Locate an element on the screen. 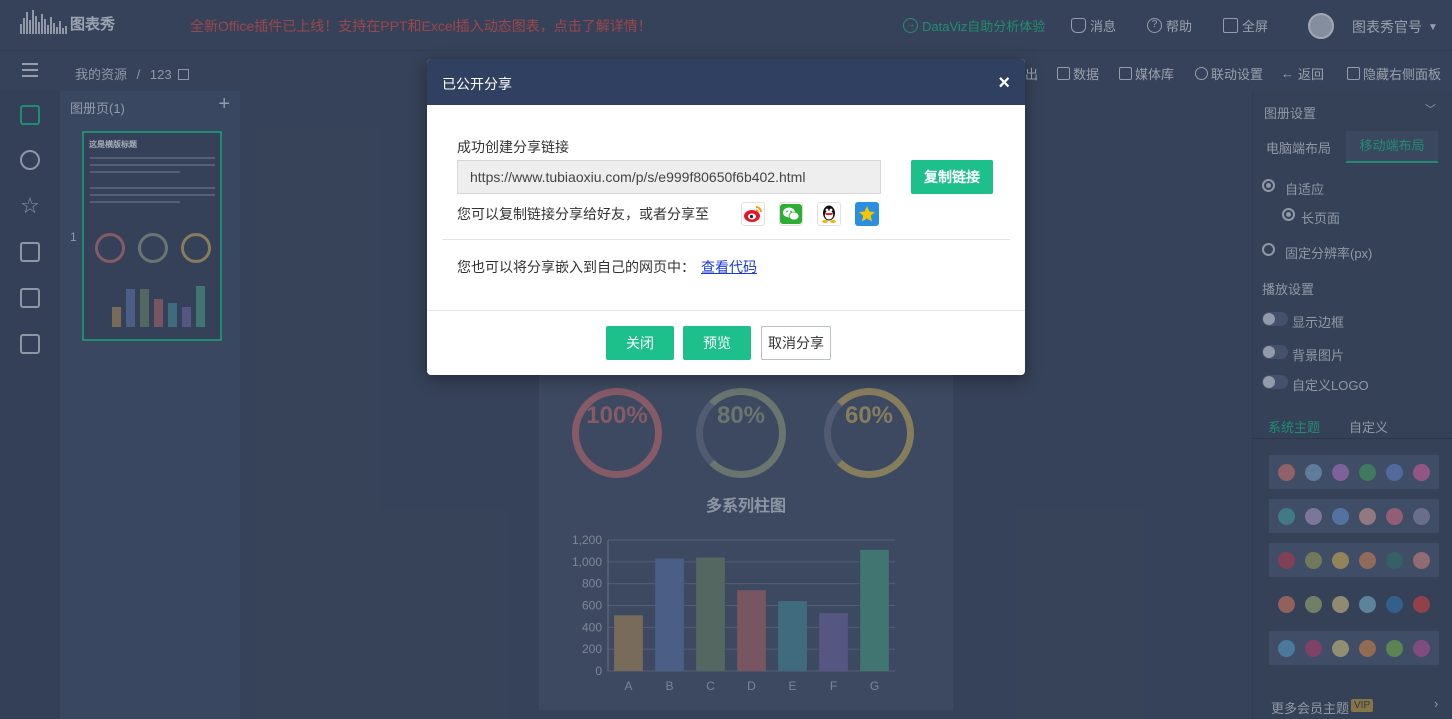  qq-icon is located at coordinates (829, 214).